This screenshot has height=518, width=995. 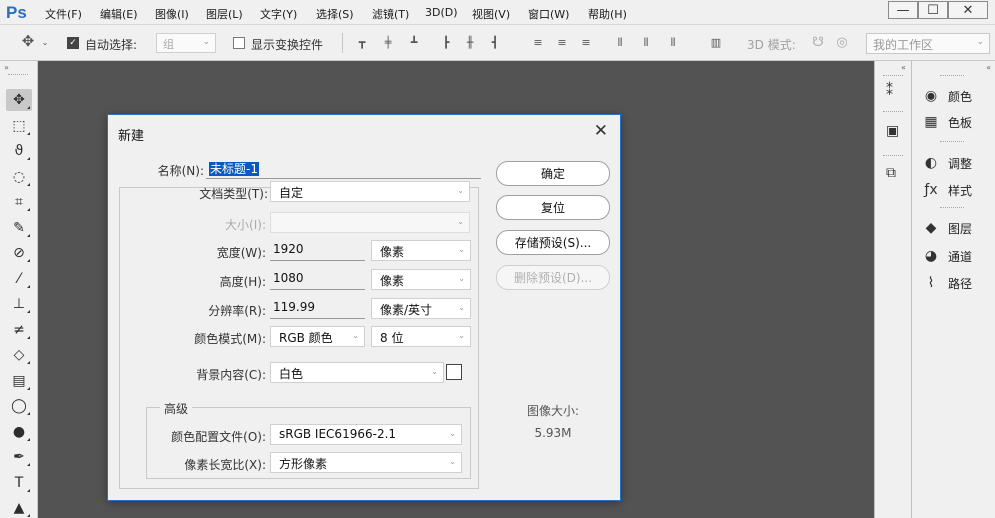 What do you see at coordinates (19, 177) in the screenshot?
I see `quick-select-tool-button: ◌` at bounding box center [19, 177].